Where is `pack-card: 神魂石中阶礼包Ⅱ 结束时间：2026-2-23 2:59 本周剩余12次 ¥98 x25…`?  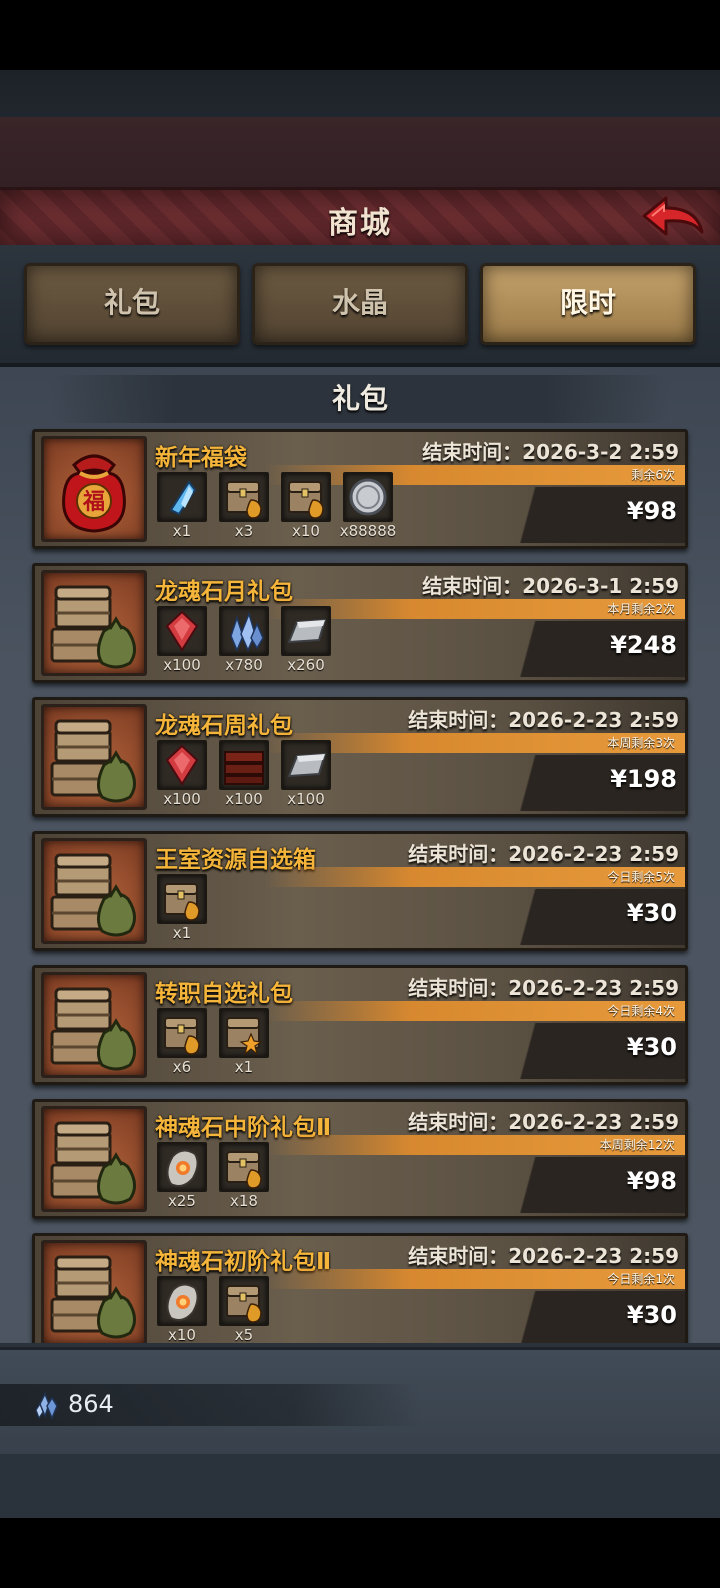
pack-card: 神魂石中阶礼包Ⅱ 结束时间：2026-2-23 2:59 本周剩余12次 ¥98 x25… is located at coordinates (360, 1159).